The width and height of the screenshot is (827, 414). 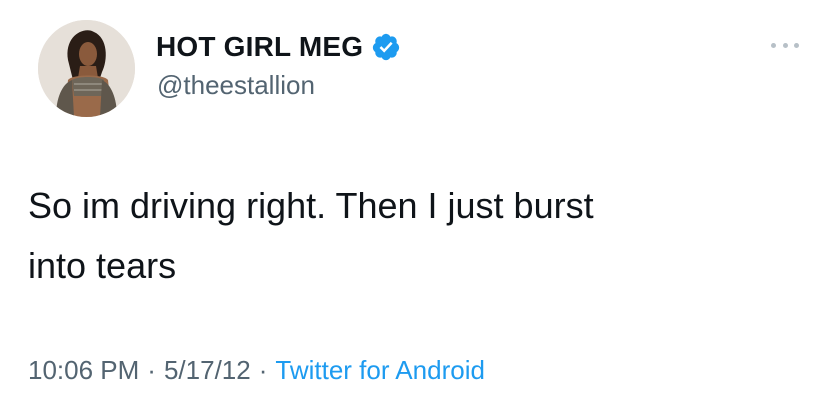 I want to click on profile-photo-icon, so click(x=86, y=68).